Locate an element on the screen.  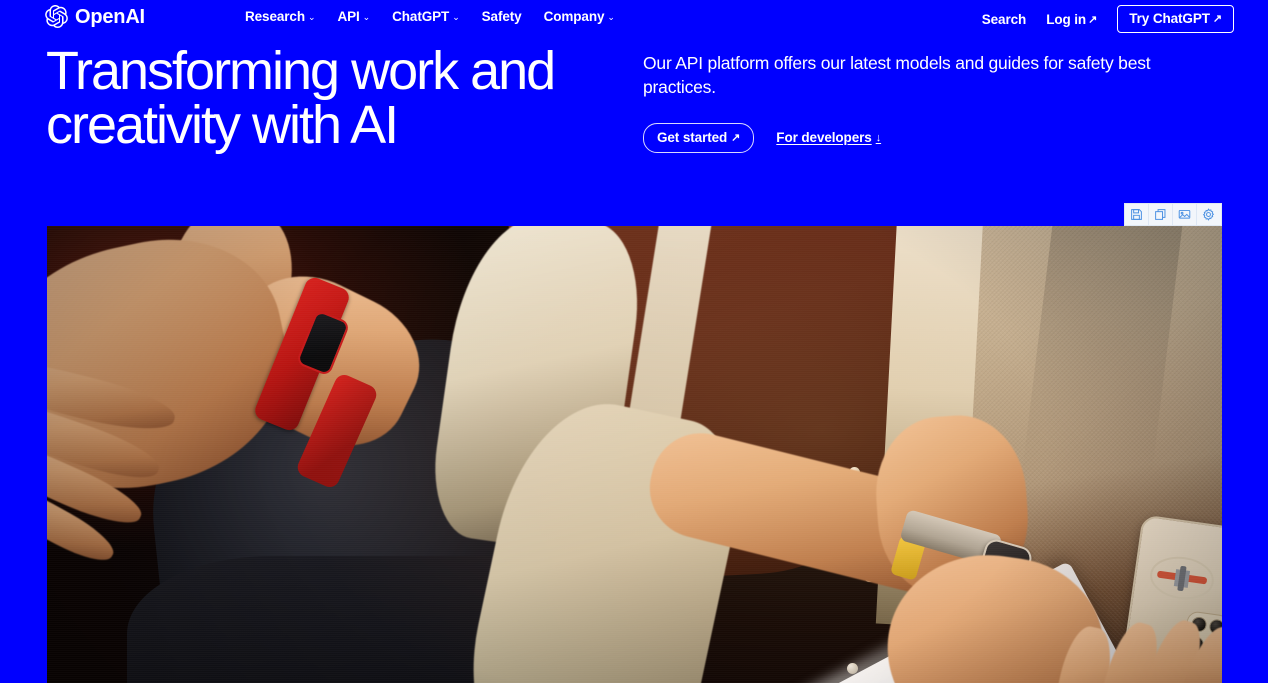
nav-item-company: Company ⌄ is located at coordinates (579, 16).